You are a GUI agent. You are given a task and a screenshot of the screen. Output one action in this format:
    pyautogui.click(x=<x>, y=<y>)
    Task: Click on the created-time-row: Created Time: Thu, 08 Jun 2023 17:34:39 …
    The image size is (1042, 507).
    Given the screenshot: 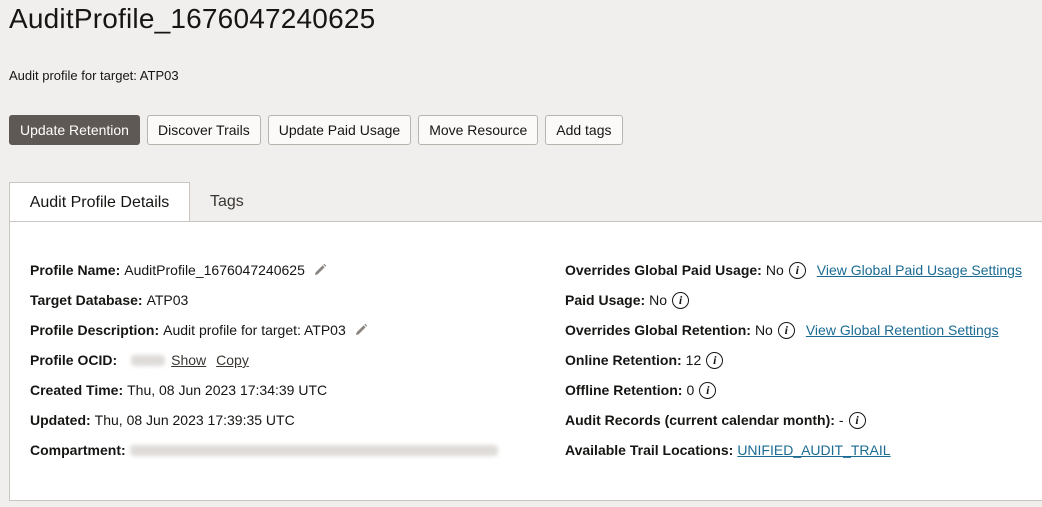 What is the action you would take?
    pyautogui.click(x=267, y=390)
    